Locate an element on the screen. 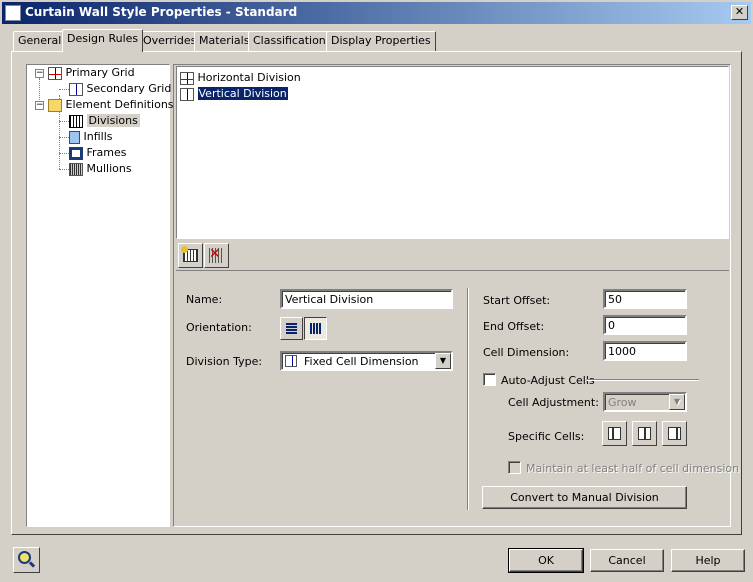 This screenshot has height=582, width=753. name-label: Name: is located at coordinates (204, 299).